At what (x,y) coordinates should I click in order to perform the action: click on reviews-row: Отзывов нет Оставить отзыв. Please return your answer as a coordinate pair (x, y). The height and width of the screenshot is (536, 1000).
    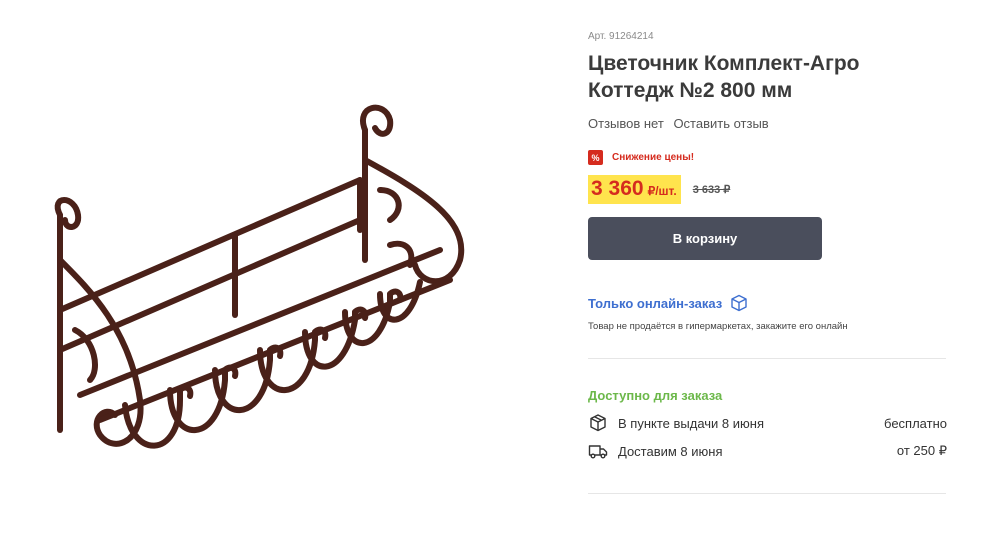
    Looking at the image, I should click on (681, 123).